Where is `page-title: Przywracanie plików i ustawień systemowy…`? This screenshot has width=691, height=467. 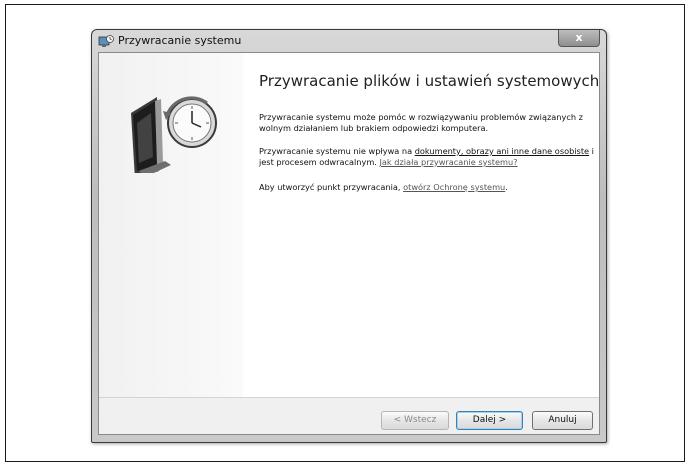 page-title: Przywracanie plików i ustawień systemowy… is located at coordinates (429, 81).